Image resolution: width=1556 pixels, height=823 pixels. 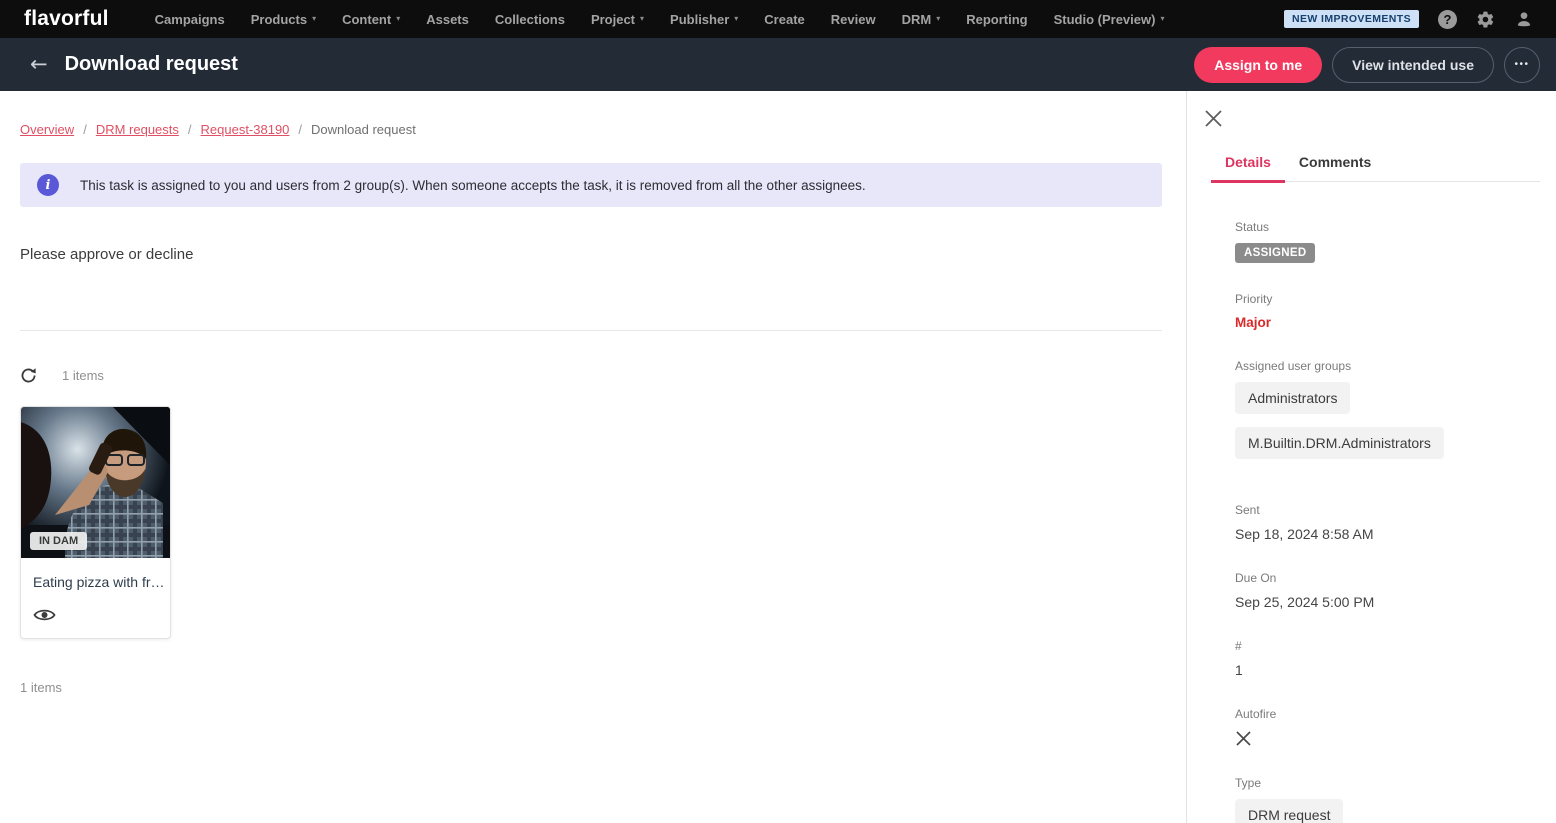 What do you see at coordinates (1109, 19) in the screenshot?
I see `nav-item-studio-preview: Studio (Preview) ▾` at bounding box center [1109, 19].